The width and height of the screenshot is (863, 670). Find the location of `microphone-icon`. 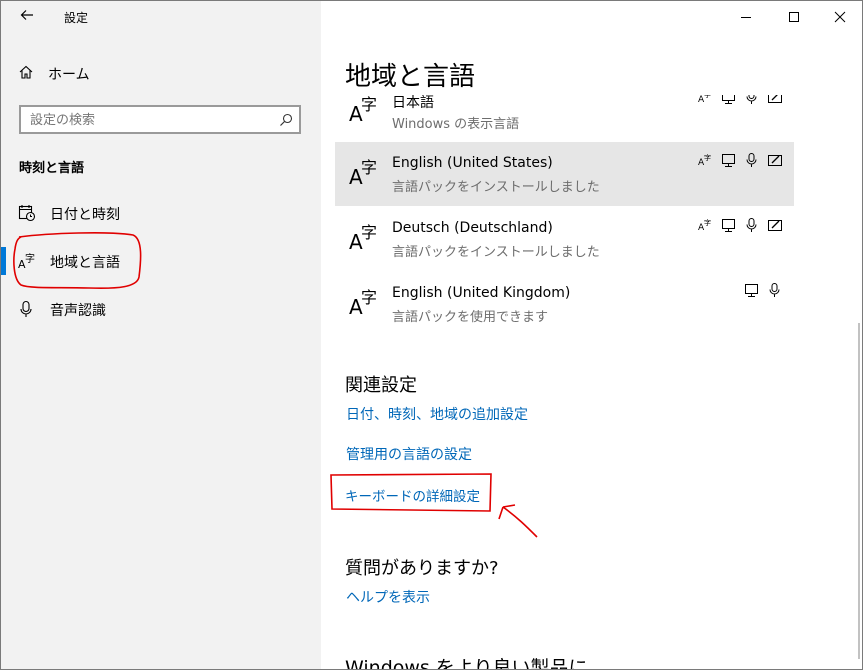

microphone-icon is located at coordinates (27, 309).